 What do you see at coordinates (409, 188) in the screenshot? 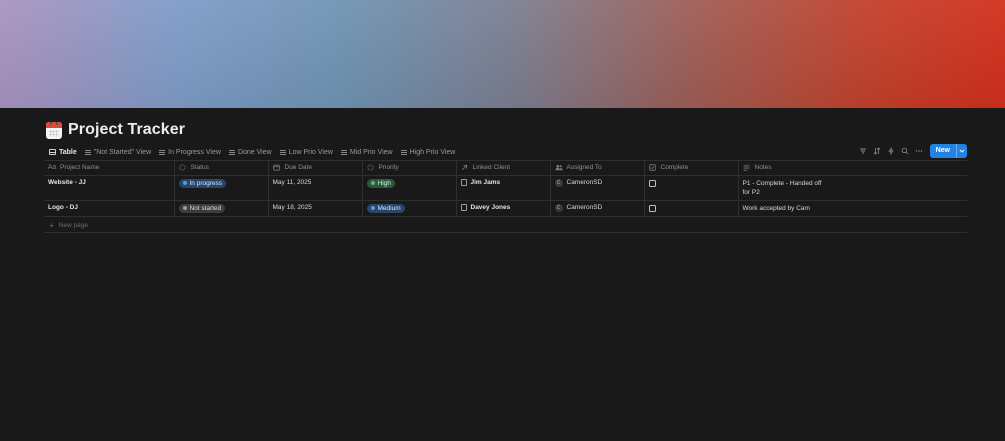
I see `cell-priority: High` at bounding box center [409, 188].